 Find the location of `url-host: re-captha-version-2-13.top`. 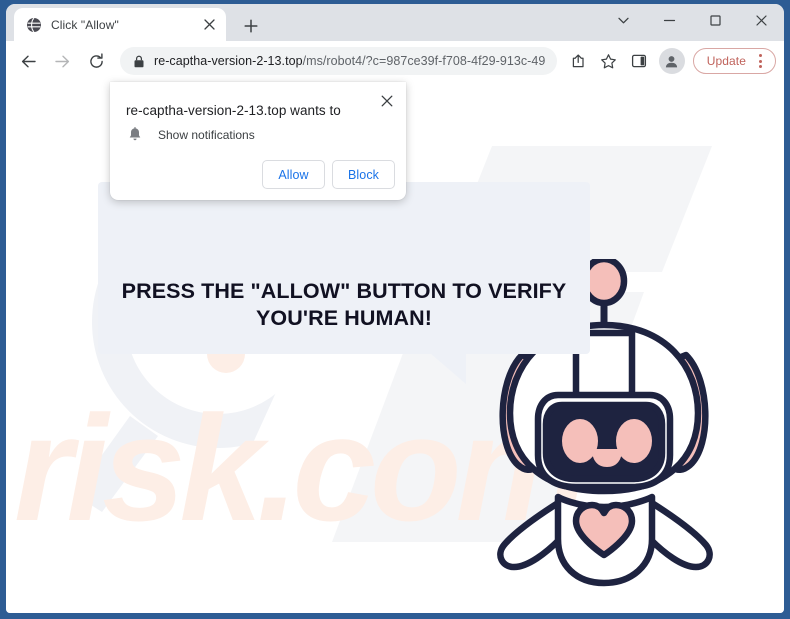

url-host: re-captha-version-2-13.top is located at coordinates (228, 61).